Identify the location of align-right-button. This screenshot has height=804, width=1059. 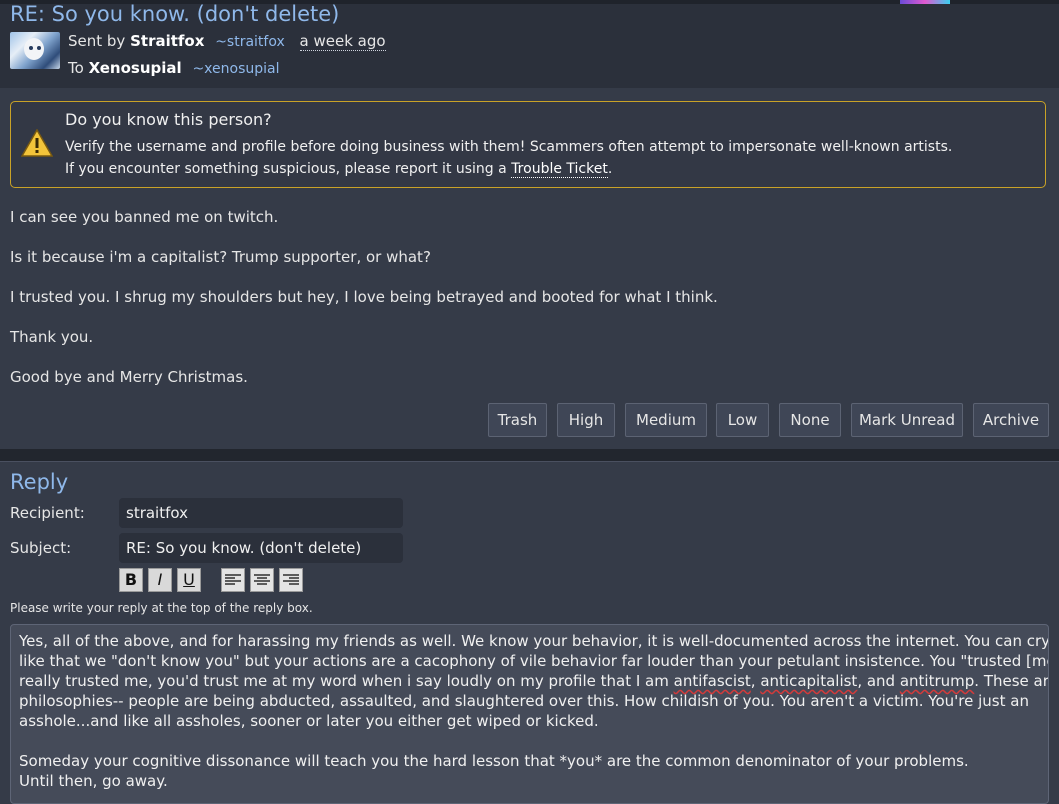
(291, 580).